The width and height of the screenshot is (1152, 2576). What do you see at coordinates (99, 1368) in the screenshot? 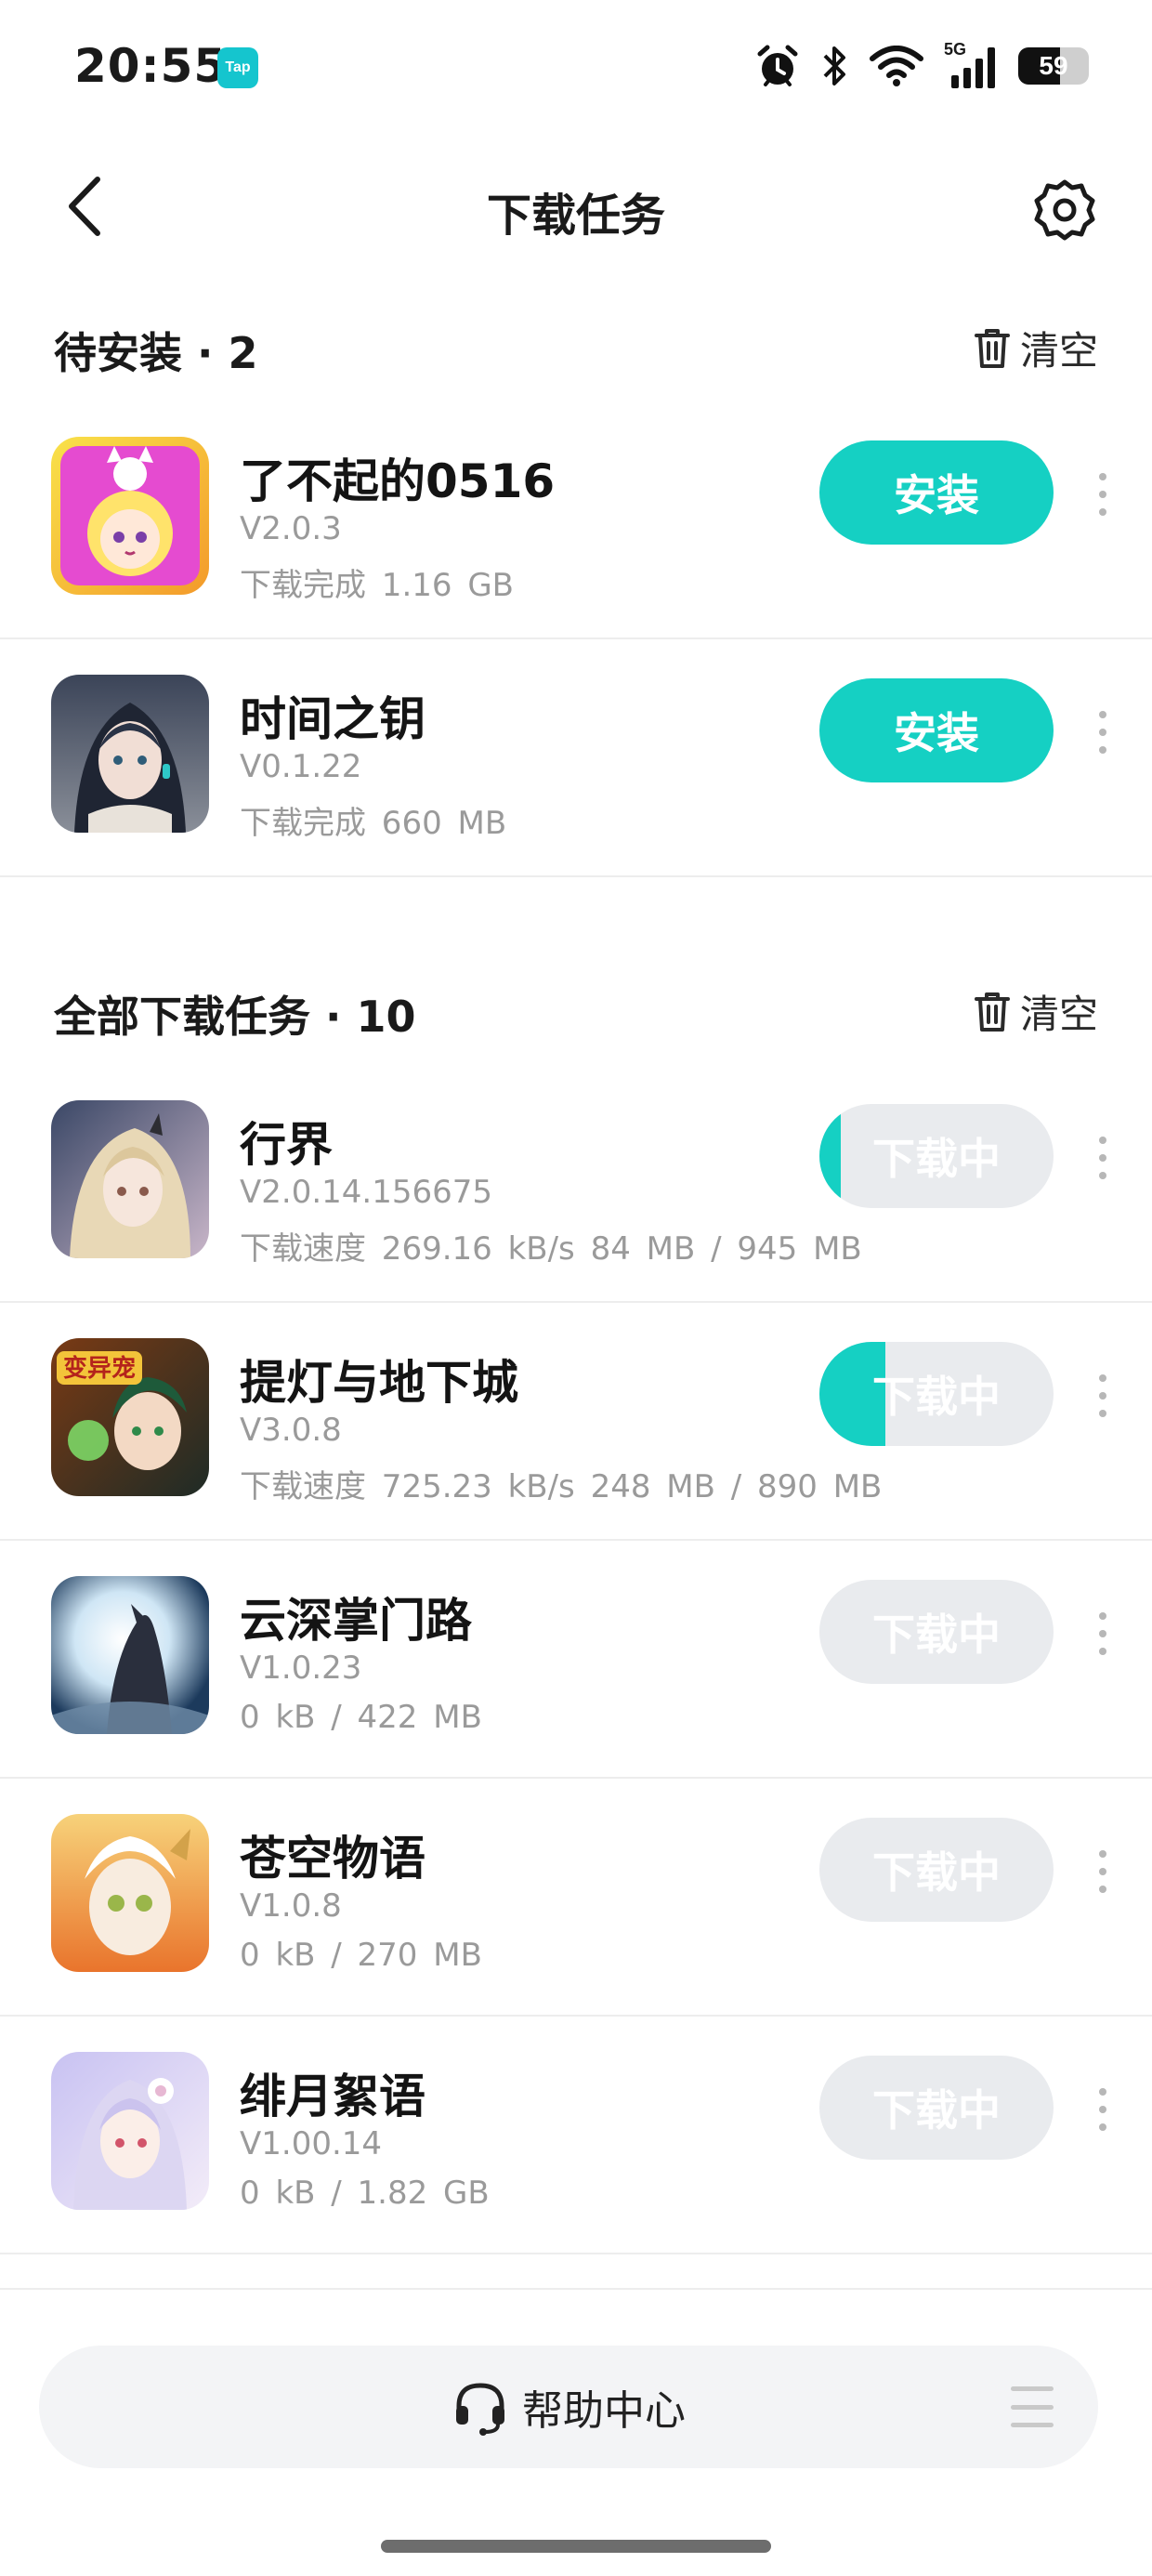
I see `svg-text: 变异宠` at bounding box center [99, 1368].